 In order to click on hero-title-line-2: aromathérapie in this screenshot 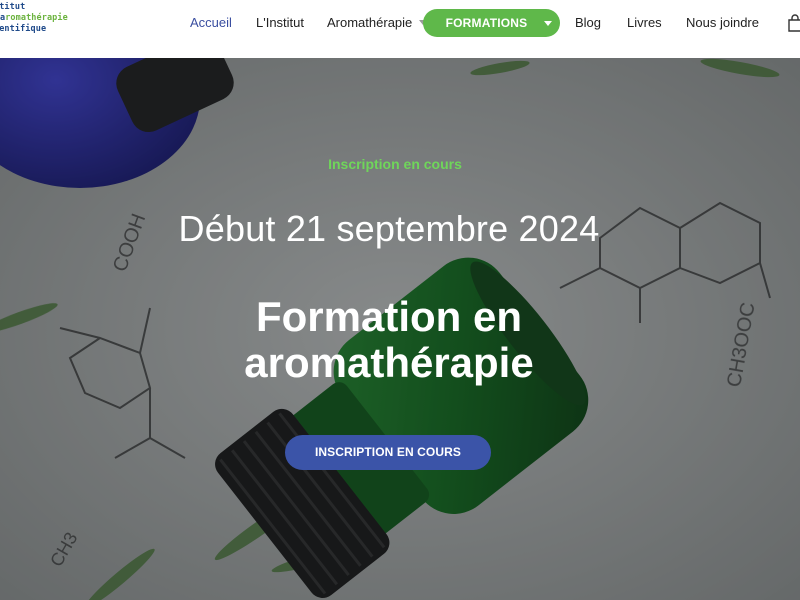, I will do `click(389, 362)`.